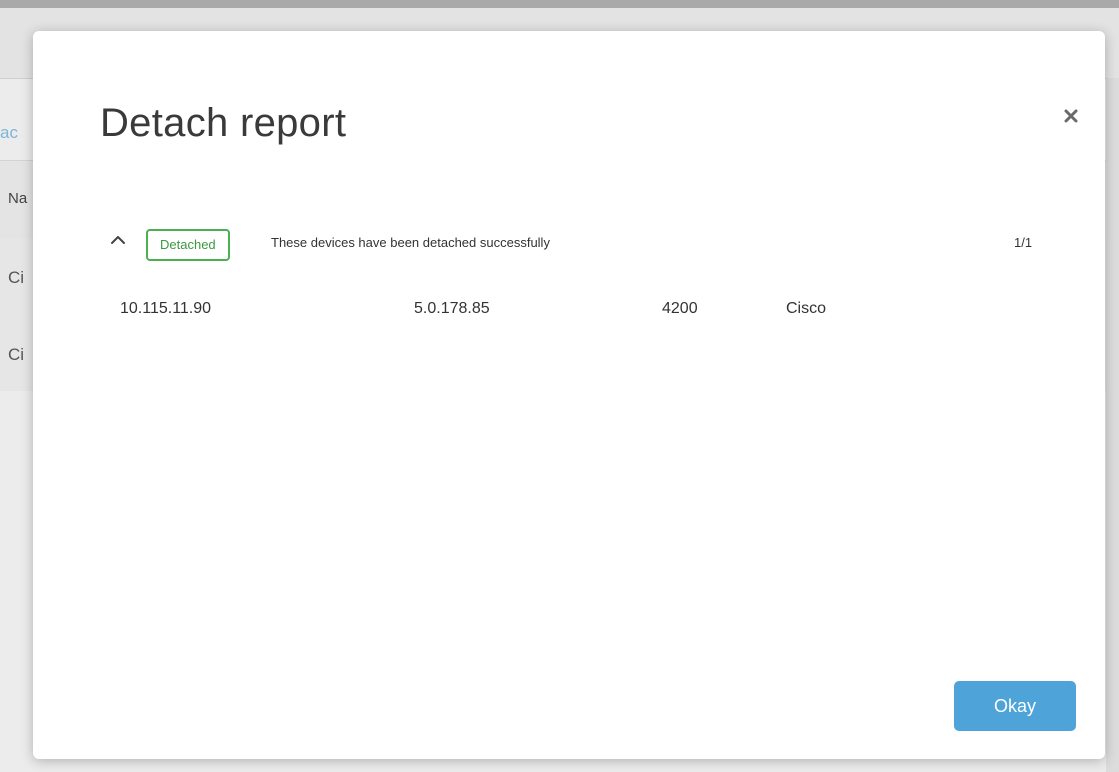 The image size is (1119, 772). Describe the element at coordinates (9, 132) in the screenshot. I see `background-link-fragment: ac` at that location.